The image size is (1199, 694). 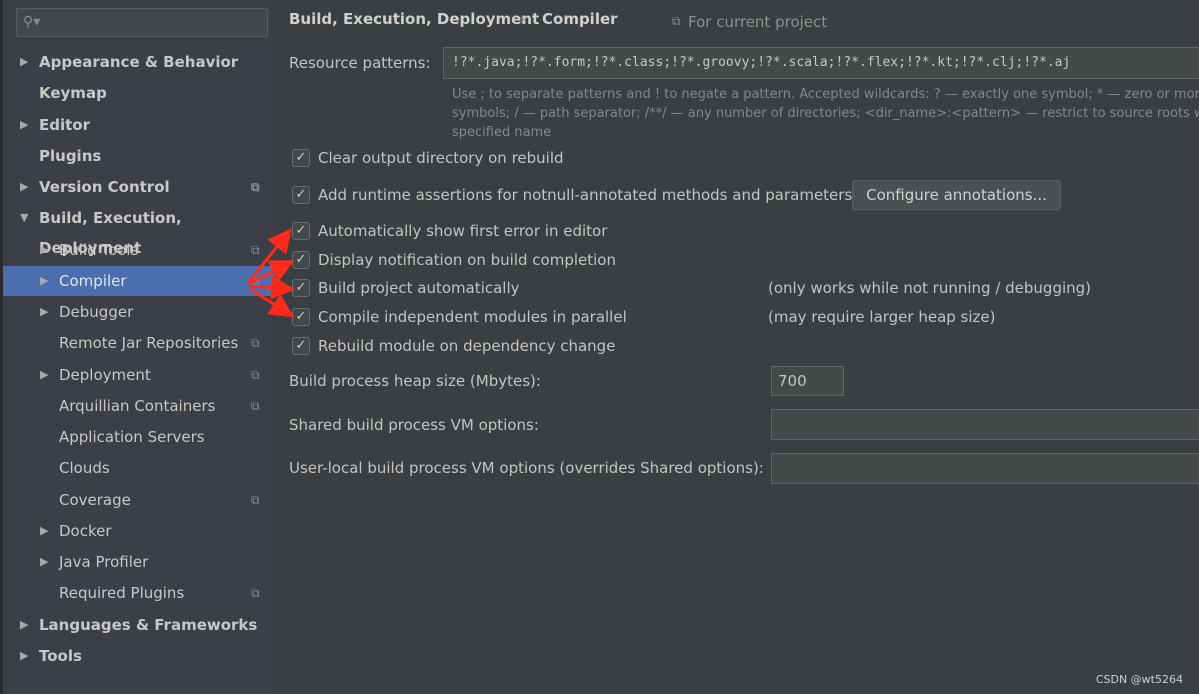 What do you see at coordinates (272, 302) in the screenshot?
I see `arrow-to-parallel` at bounding box center [272, 302].